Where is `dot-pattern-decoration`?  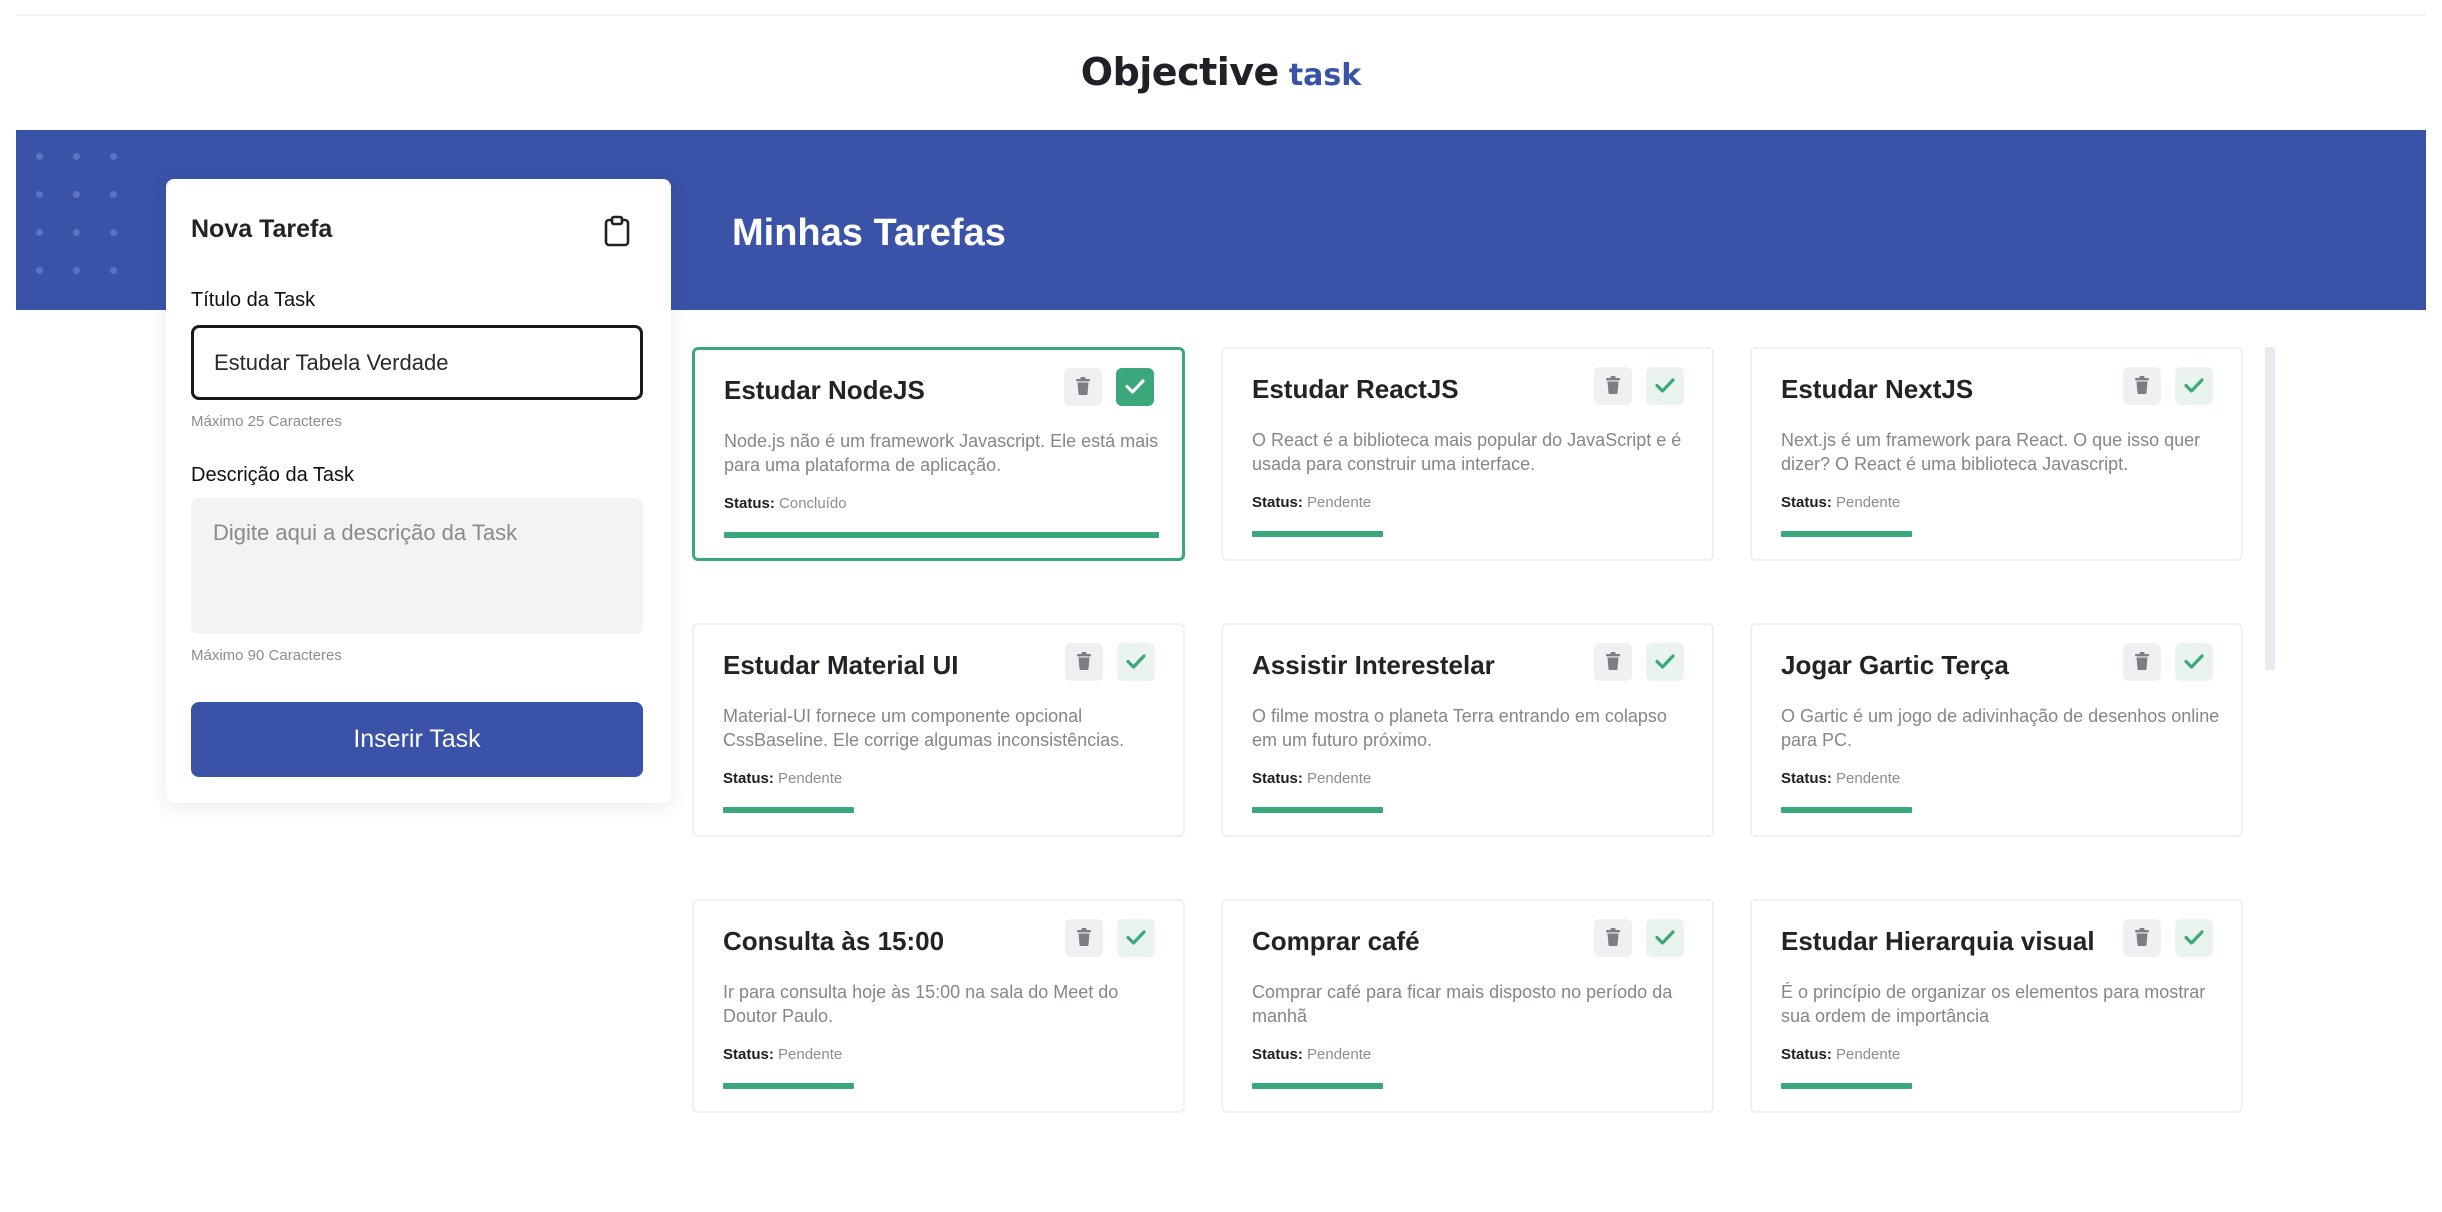 dot-pattern-decoration is located at coordinates (86, 213).